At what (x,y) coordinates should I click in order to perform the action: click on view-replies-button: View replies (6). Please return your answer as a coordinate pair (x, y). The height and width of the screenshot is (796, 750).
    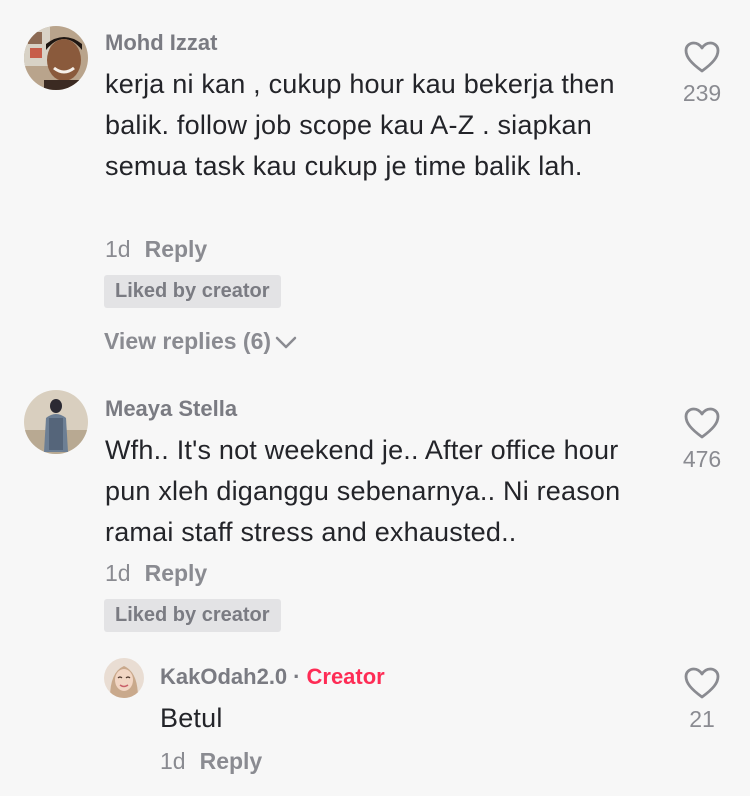
    Looking at the image, I should click on (200, 341).